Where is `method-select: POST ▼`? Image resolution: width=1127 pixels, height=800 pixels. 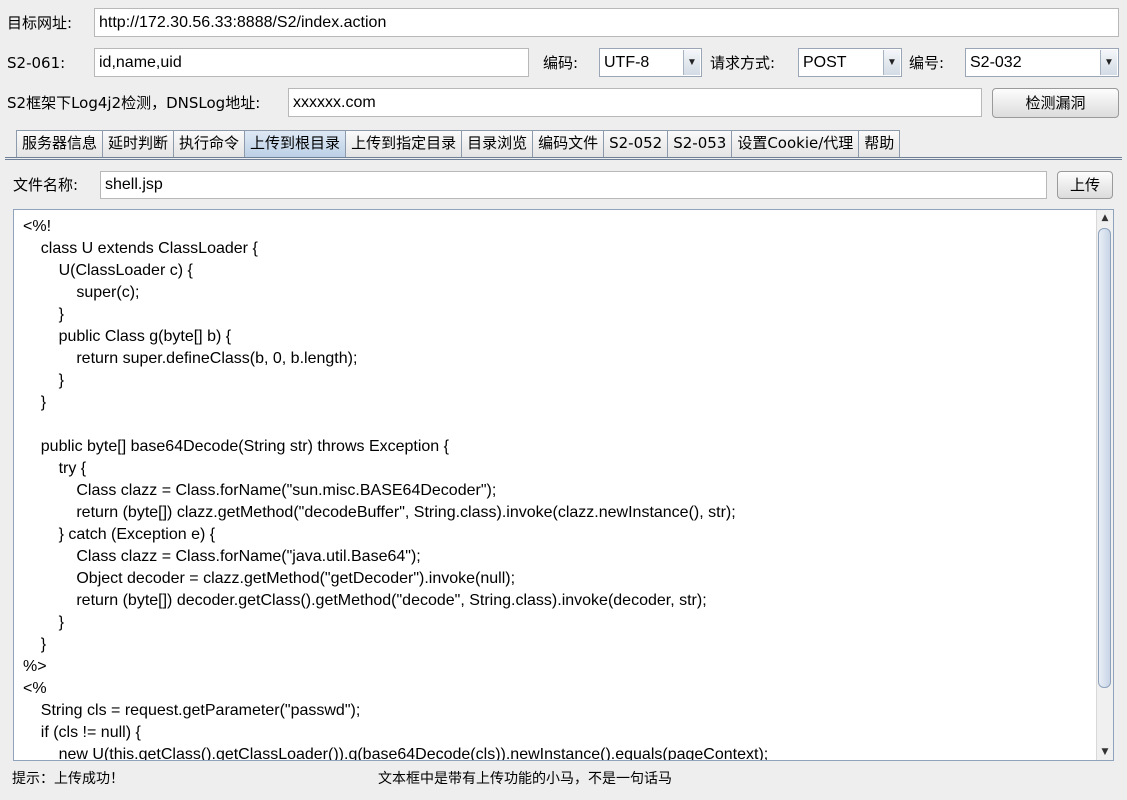 method-select: POST ▼ is located at coordinates (850, 62).